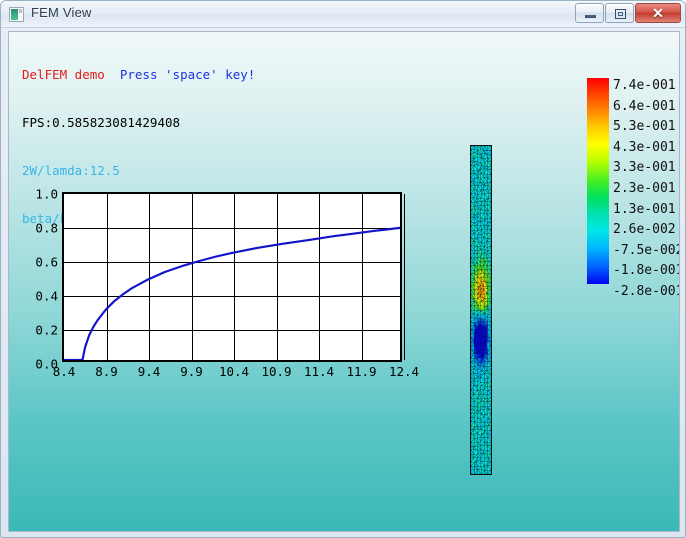 This screenshot has height=538, width=686. I want to click on x-tick-label: 11.4, so click(319, 371).